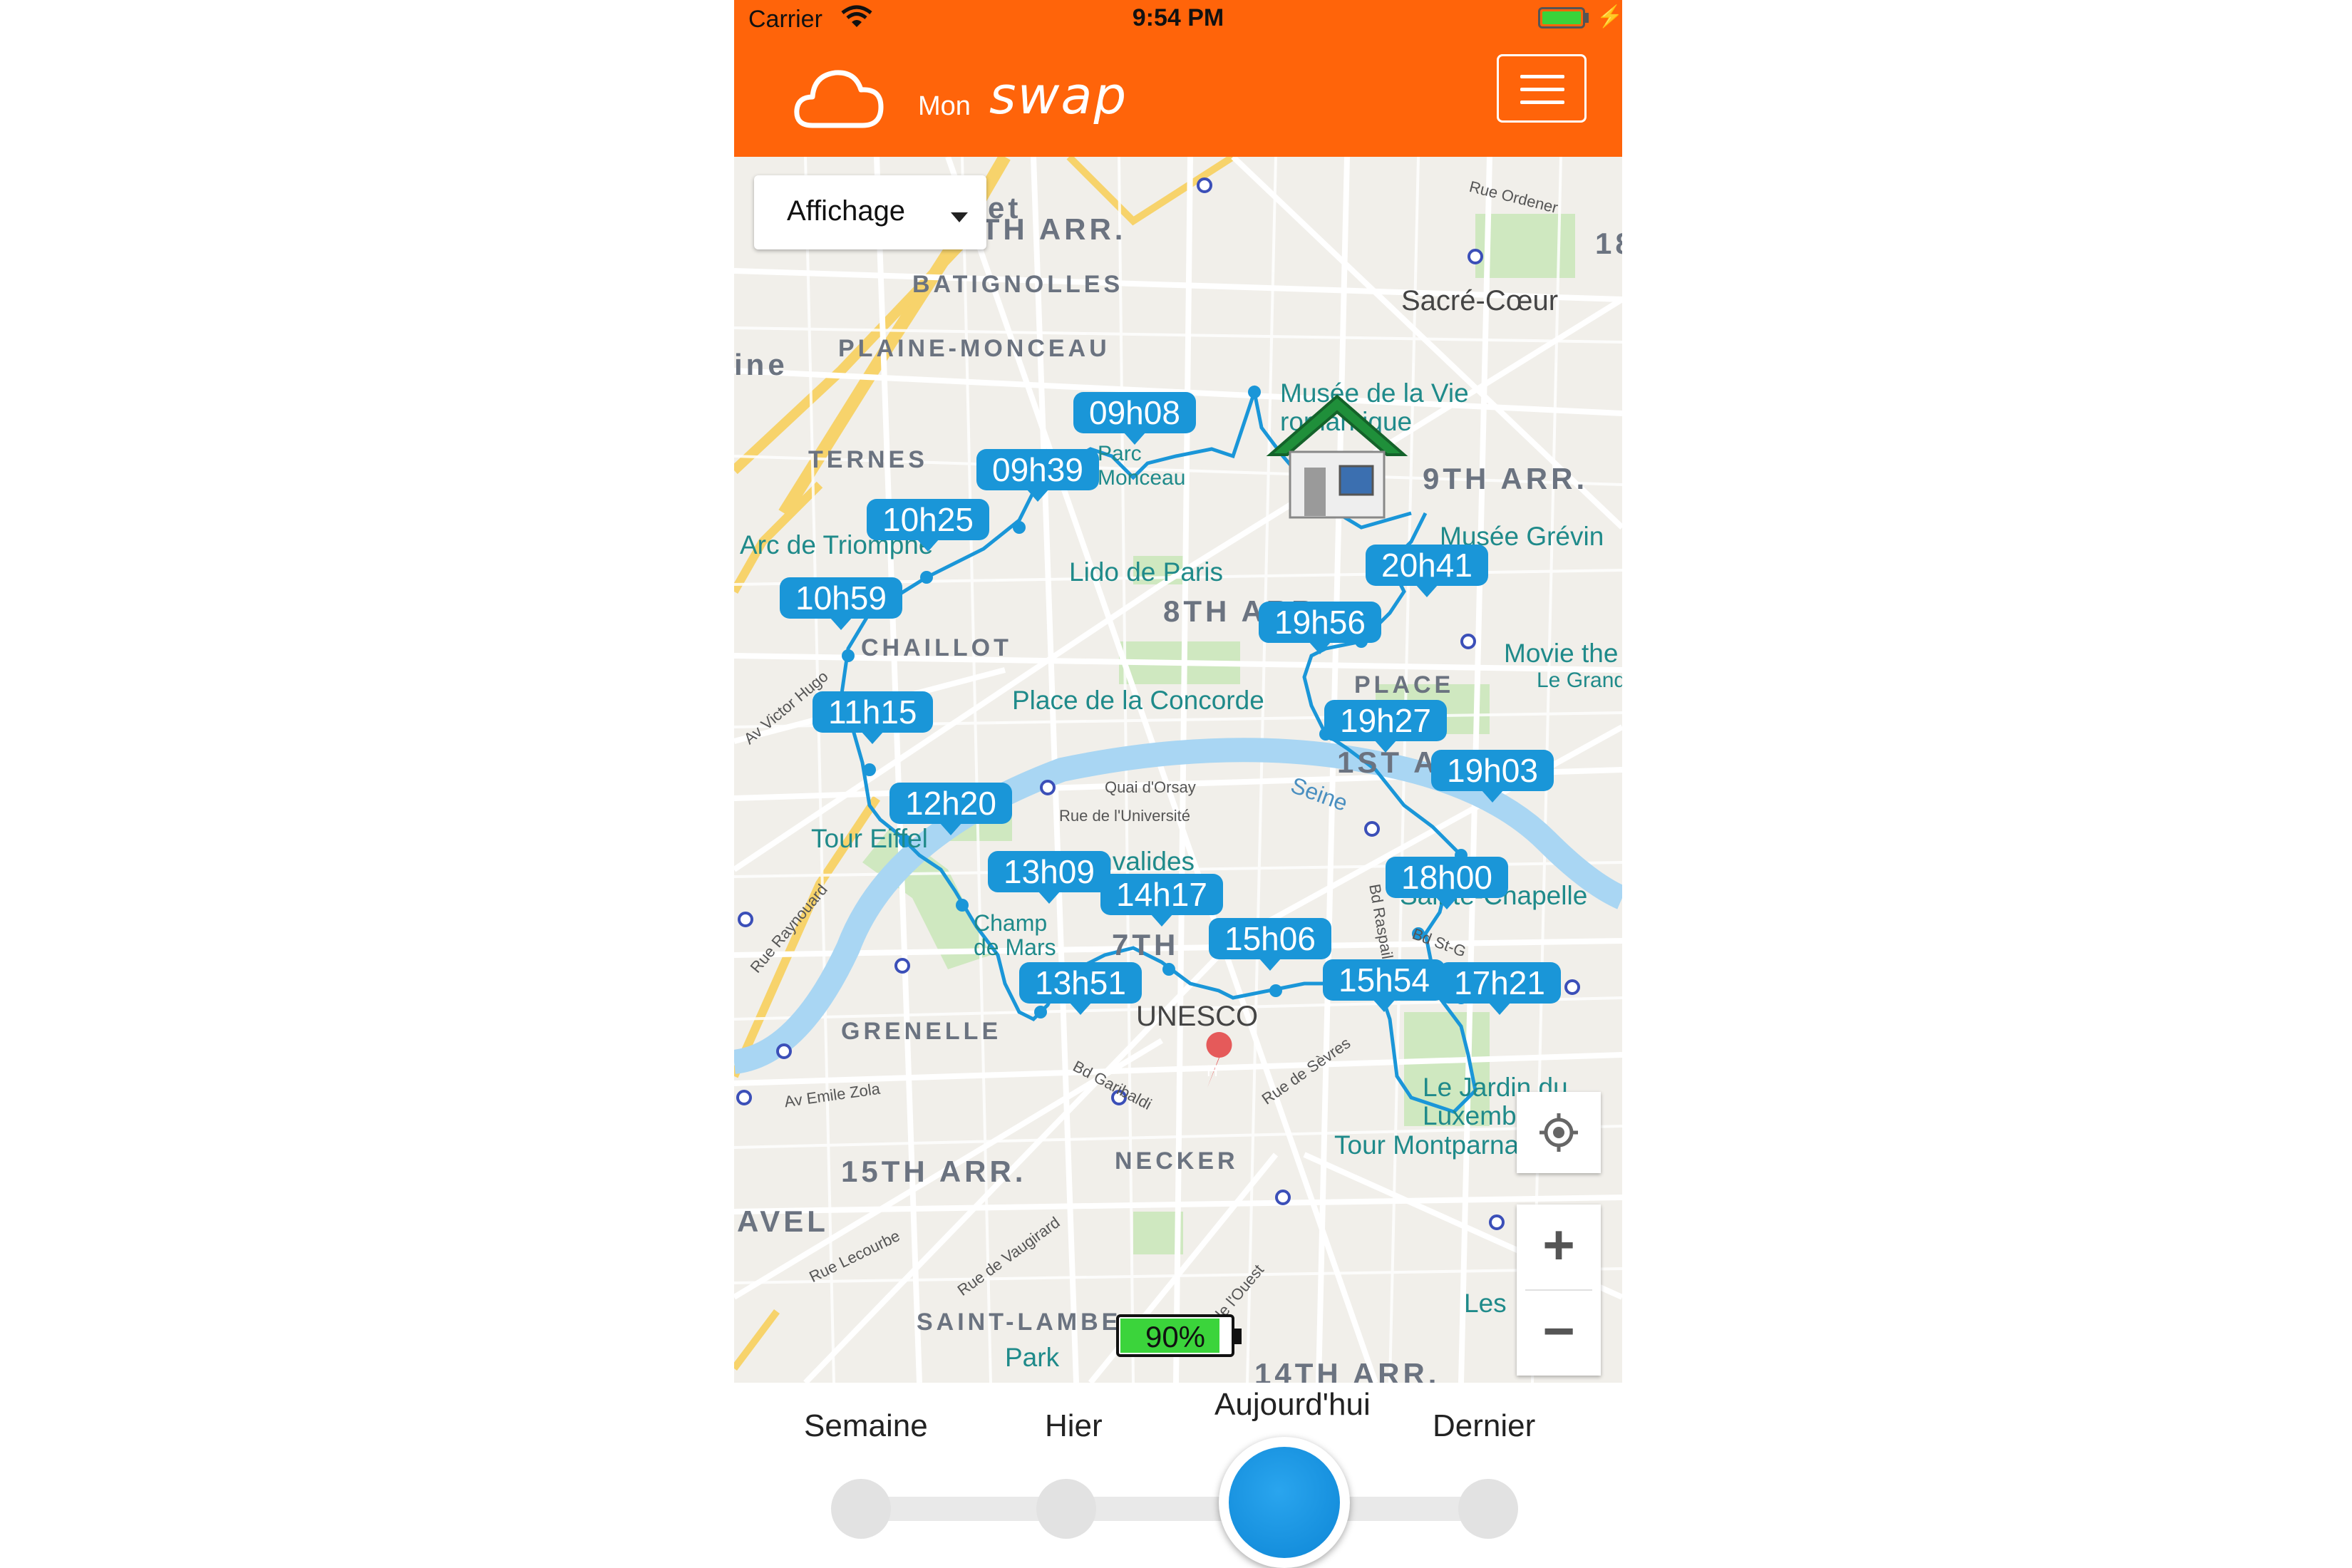 This screenshot has width=2352, height=1568. What do you see at coordinates (1177, 1161) in the screenshot?
I see `district-label: NECKER` at bounding box center [1177, 1161].